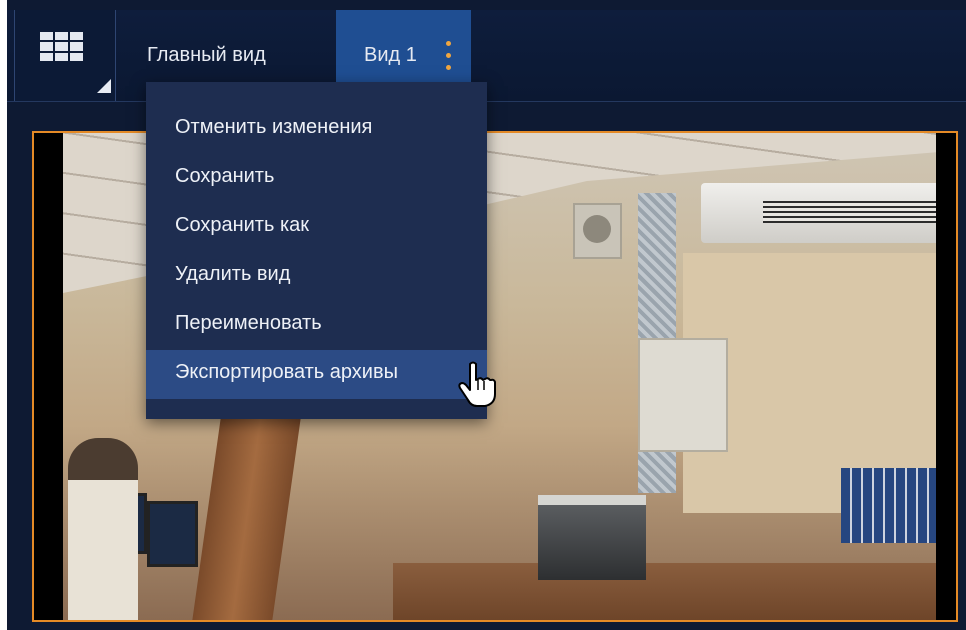  Describe the element at coordinates (448, 55) in the screenshot. I see `vertical-dots-icon` at that location.